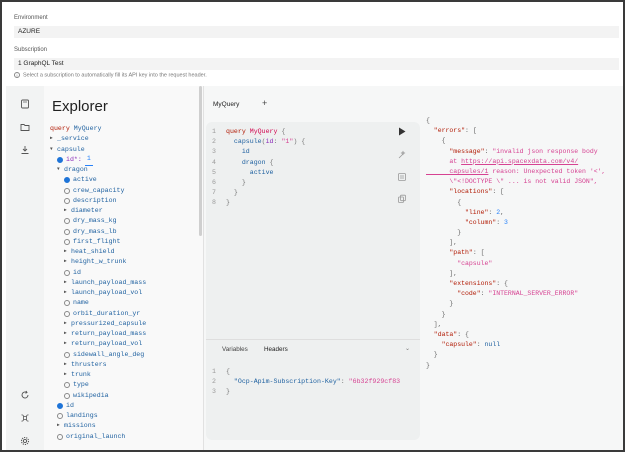 The width and height of the screenshot is (625, 452). I want to click on subscription-select: 1 GraphQL Test, so click(316, 64).